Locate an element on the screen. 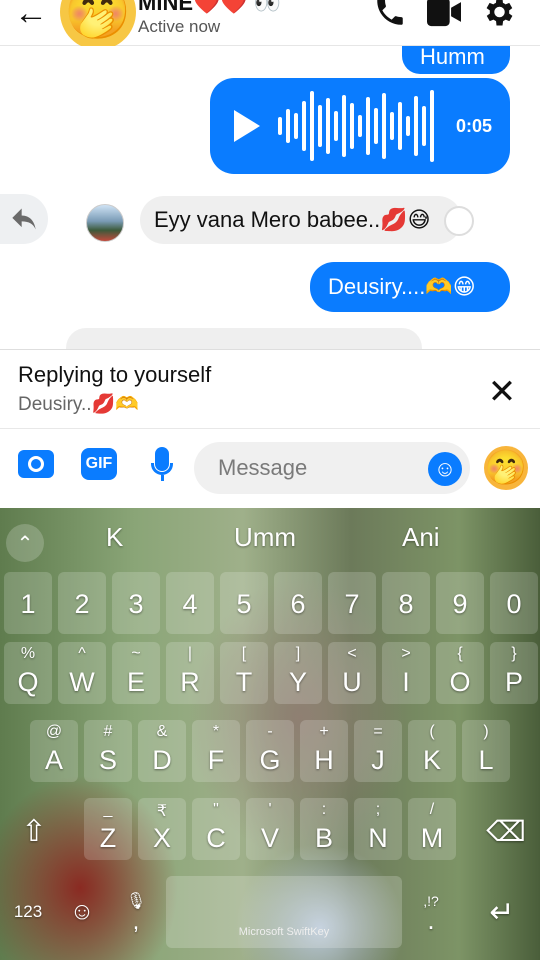 The width and height of the screenshot is (540, 960). key-w: ^ W is located at coordinates (82, 673).